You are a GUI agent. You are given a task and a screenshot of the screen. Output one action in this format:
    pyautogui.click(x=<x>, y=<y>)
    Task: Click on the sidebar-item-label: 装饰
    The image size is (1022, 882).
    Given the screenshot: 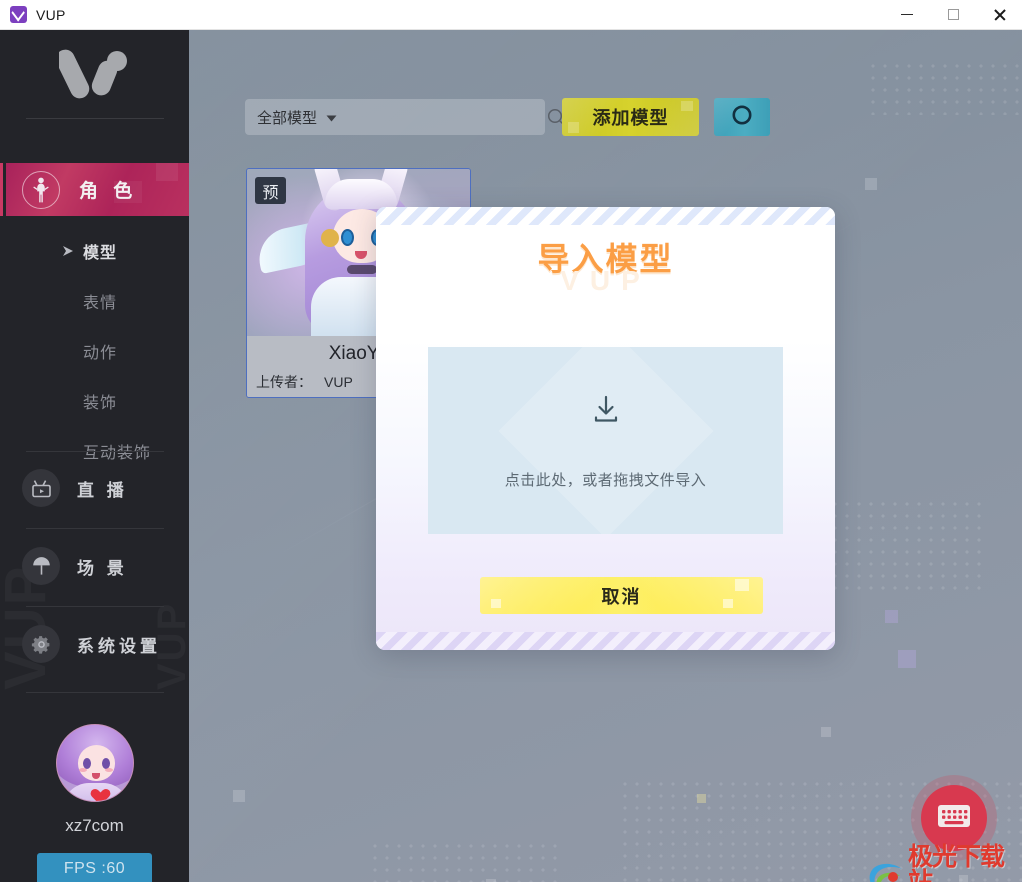 What is the action you would take?
    pyautogui.click(x=100, y=403)
    